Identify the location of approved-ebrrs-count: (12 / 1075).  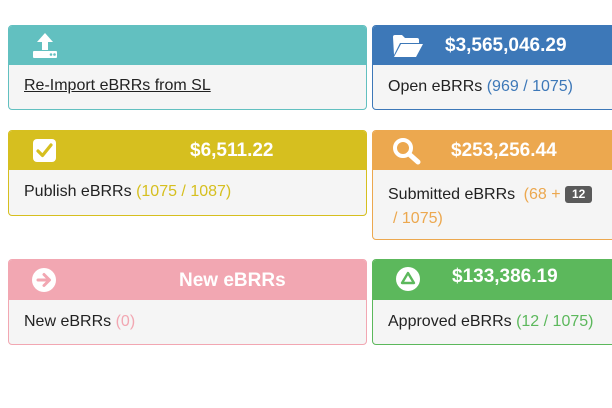
(555, 321).